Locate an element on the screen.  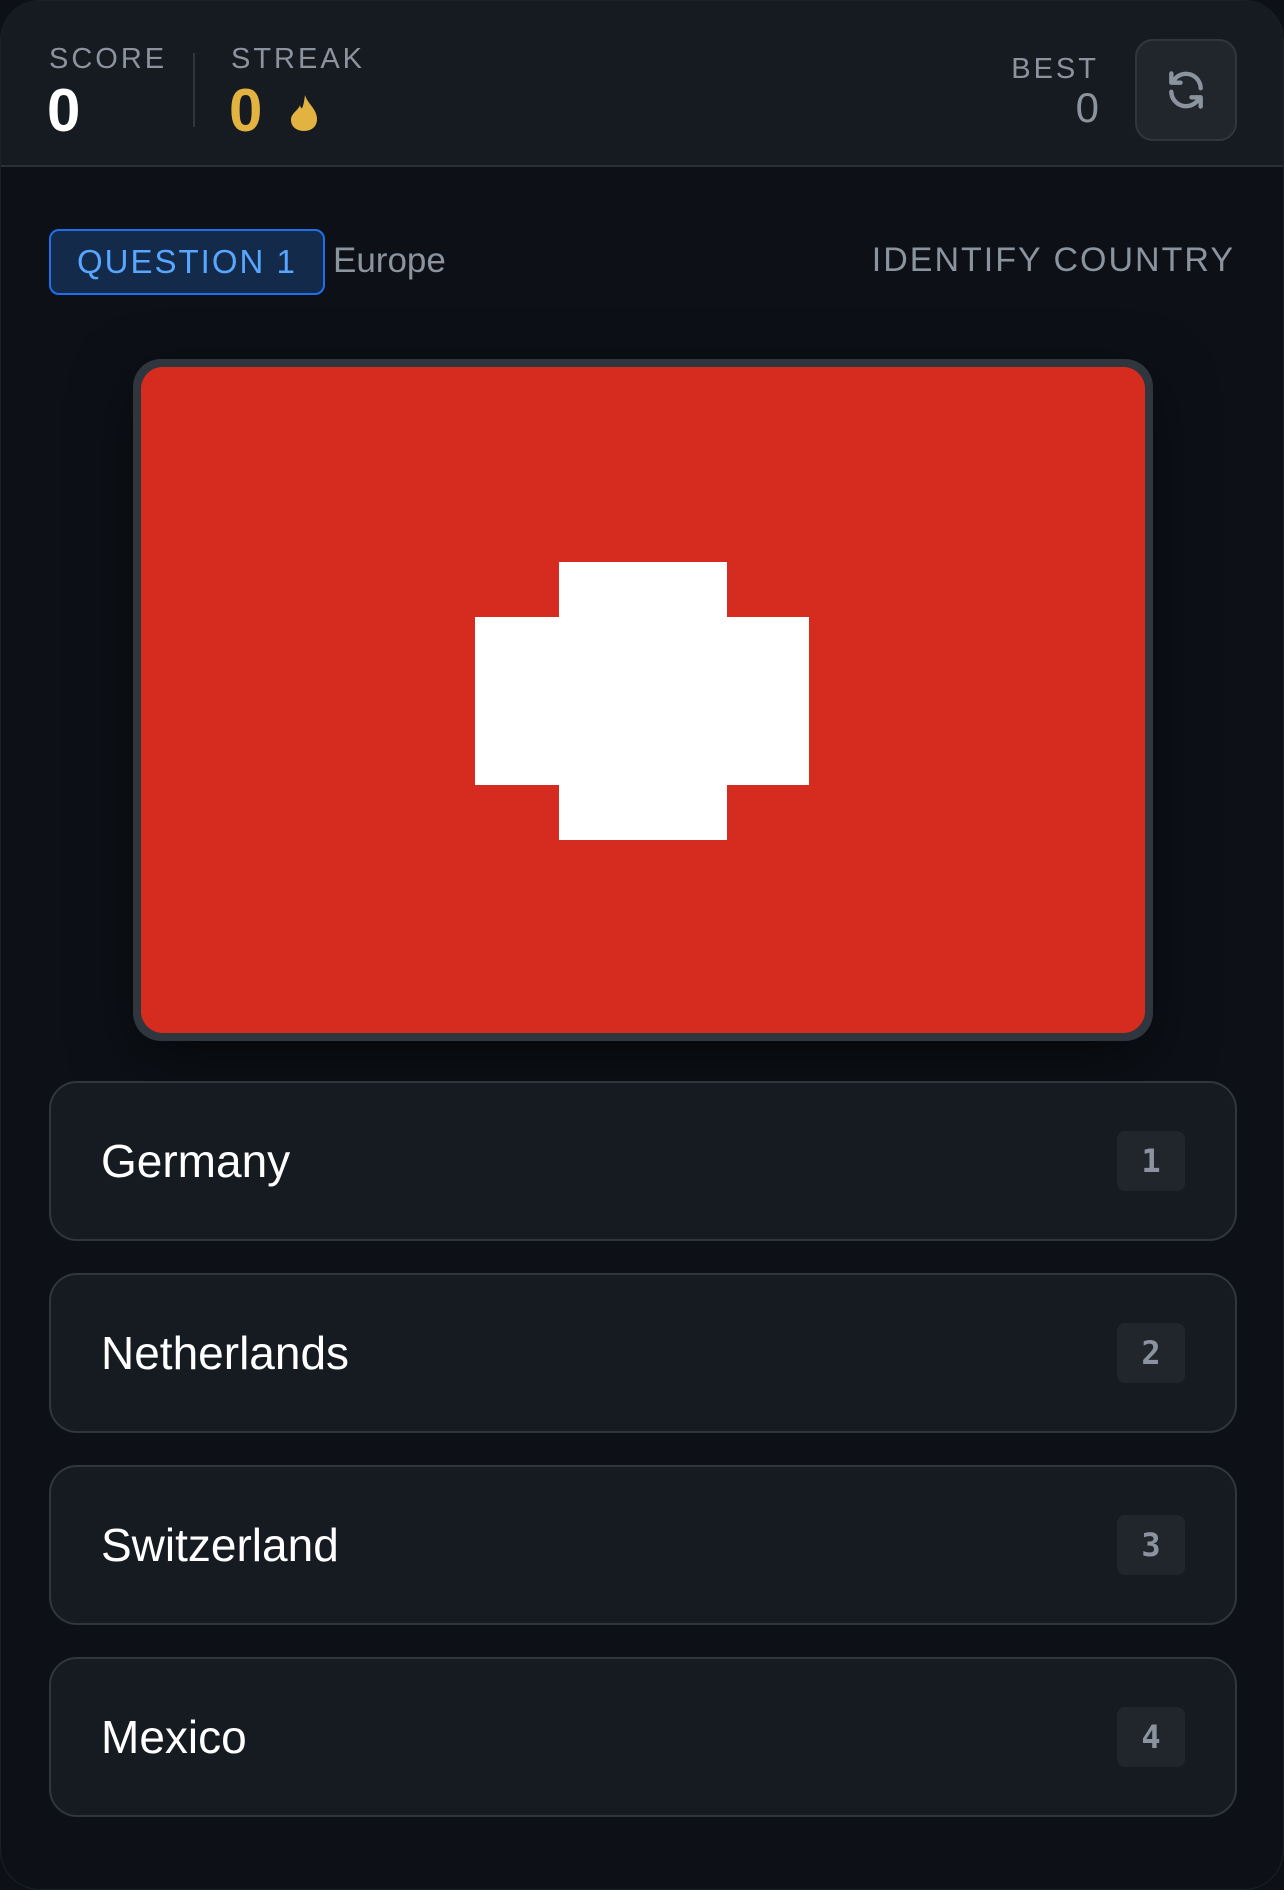
flag-cross-horizontal is located at coordinates (642, 701).